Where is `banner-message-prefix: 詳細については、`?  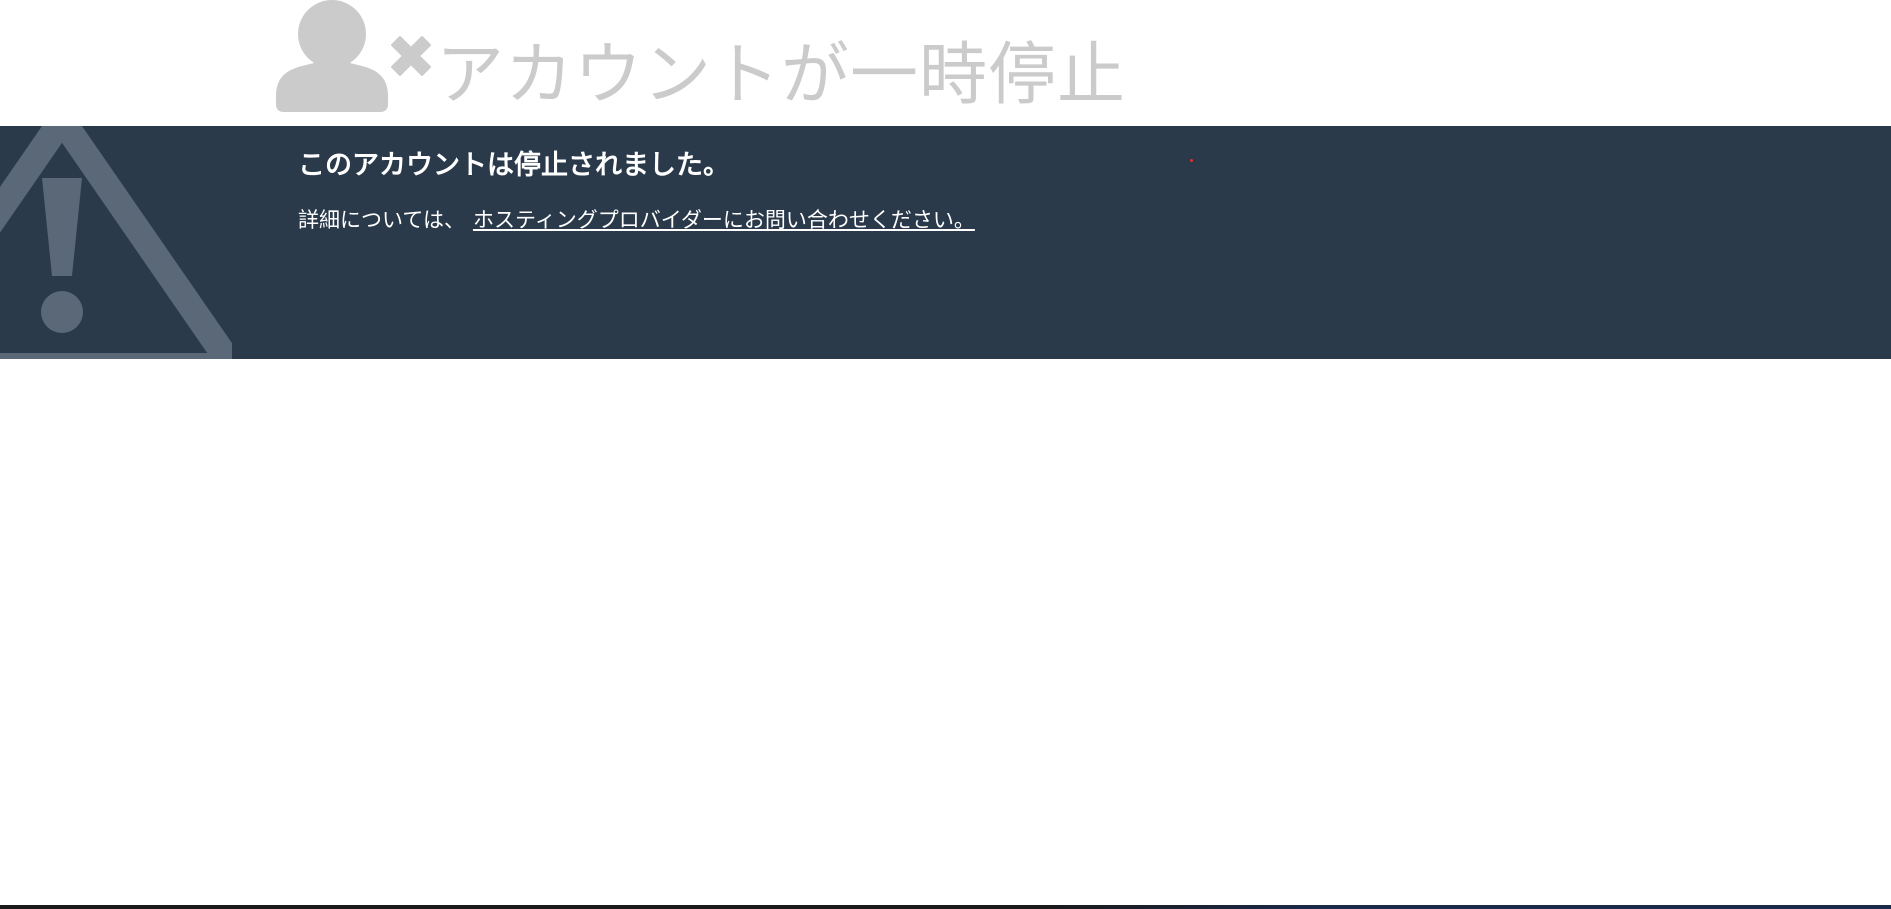 banner-message-prefix: 詳細については、 is located at coordinates (381, 220).